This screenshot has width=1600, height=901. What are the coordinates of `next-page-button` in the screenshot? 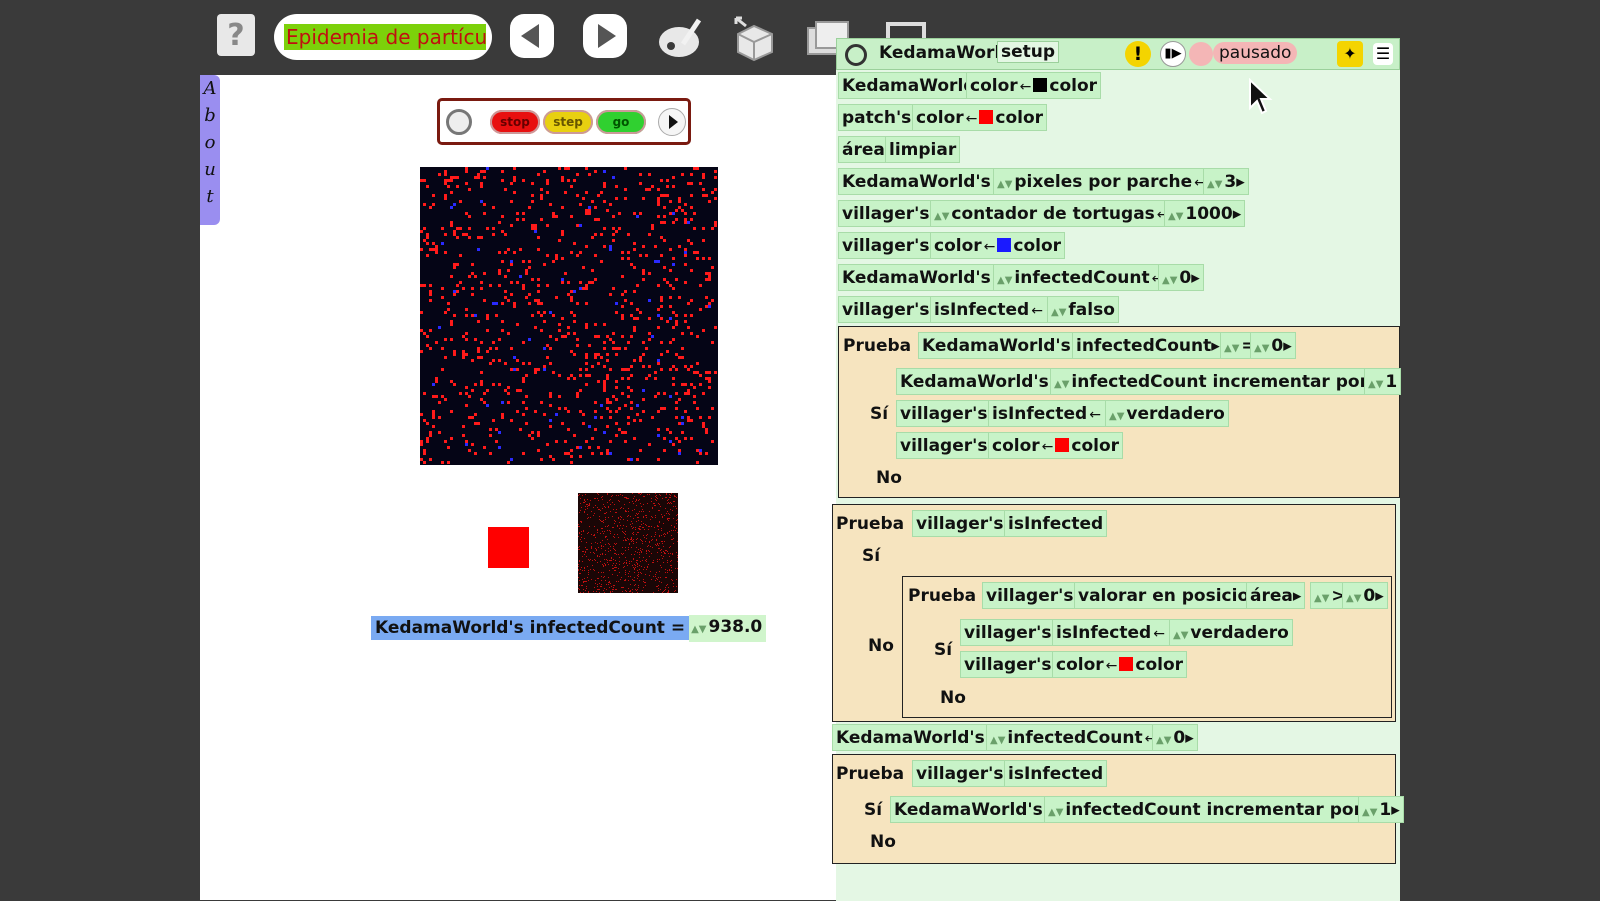 It's located at (605, 36).